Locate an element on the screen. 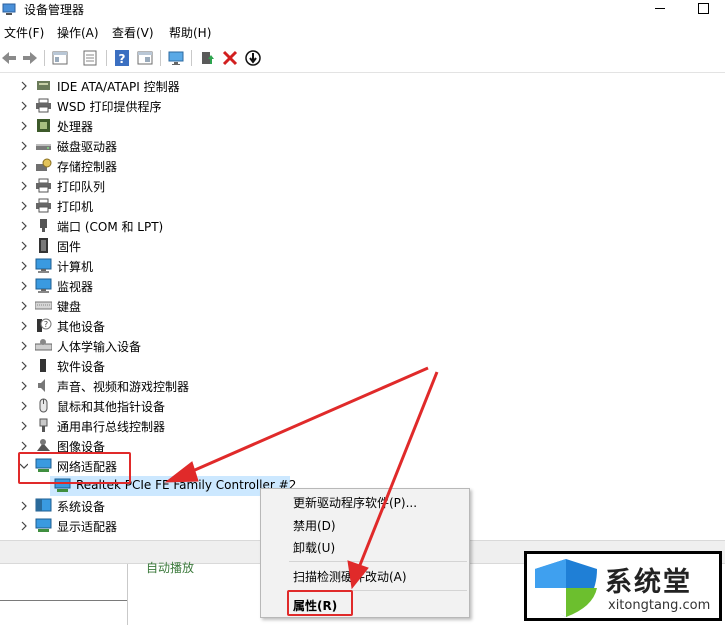 The image size is (725, 625). hid-icon is located at coordinates (43, 345).